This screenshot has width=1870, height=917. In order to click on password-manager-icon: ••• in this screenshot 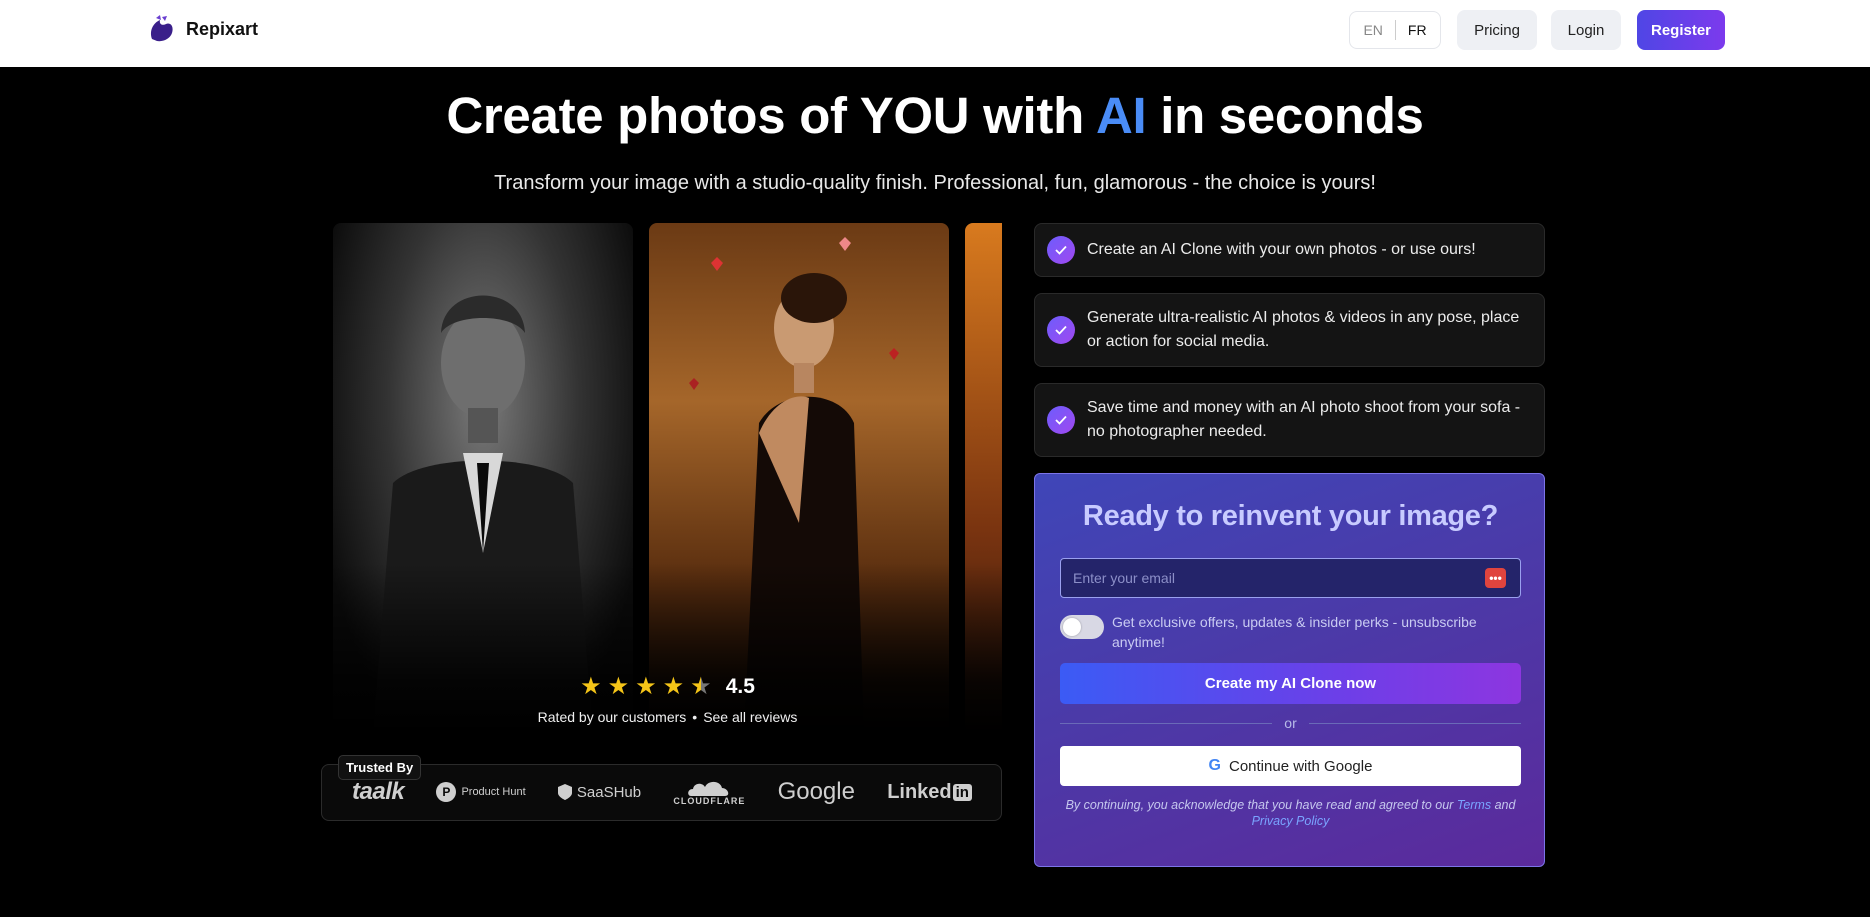, I will do `click(1495, 578)`.